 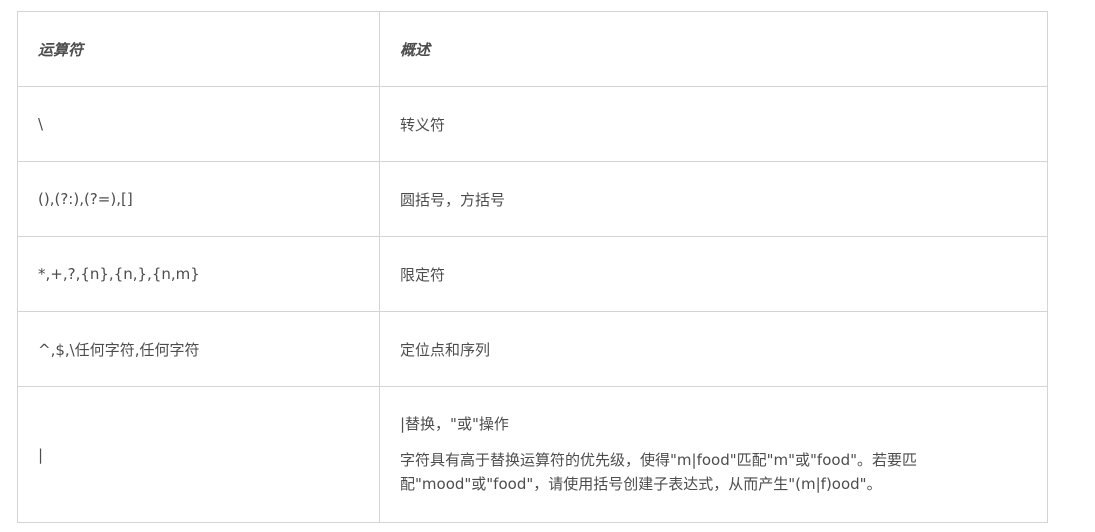 I want to click on header-operator: 运算符, so click(x=198, y=49).